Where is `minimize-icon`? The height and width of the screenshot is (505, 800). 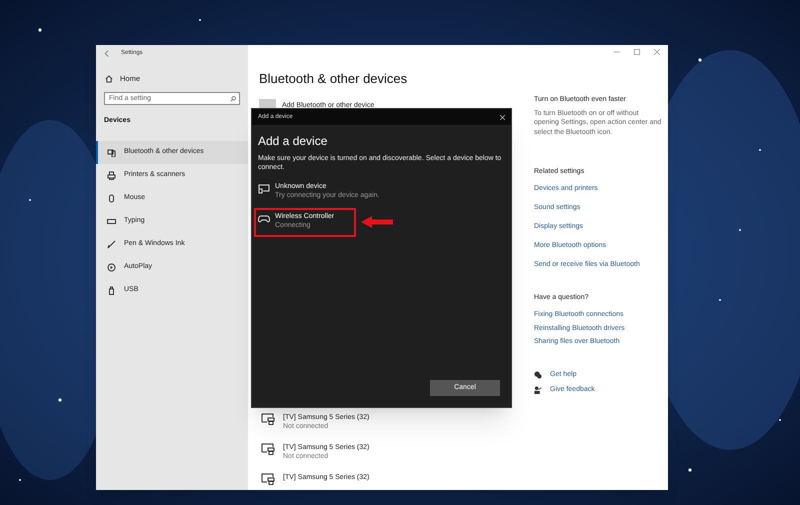
minimize-icon is located at coordinates (617, 52).